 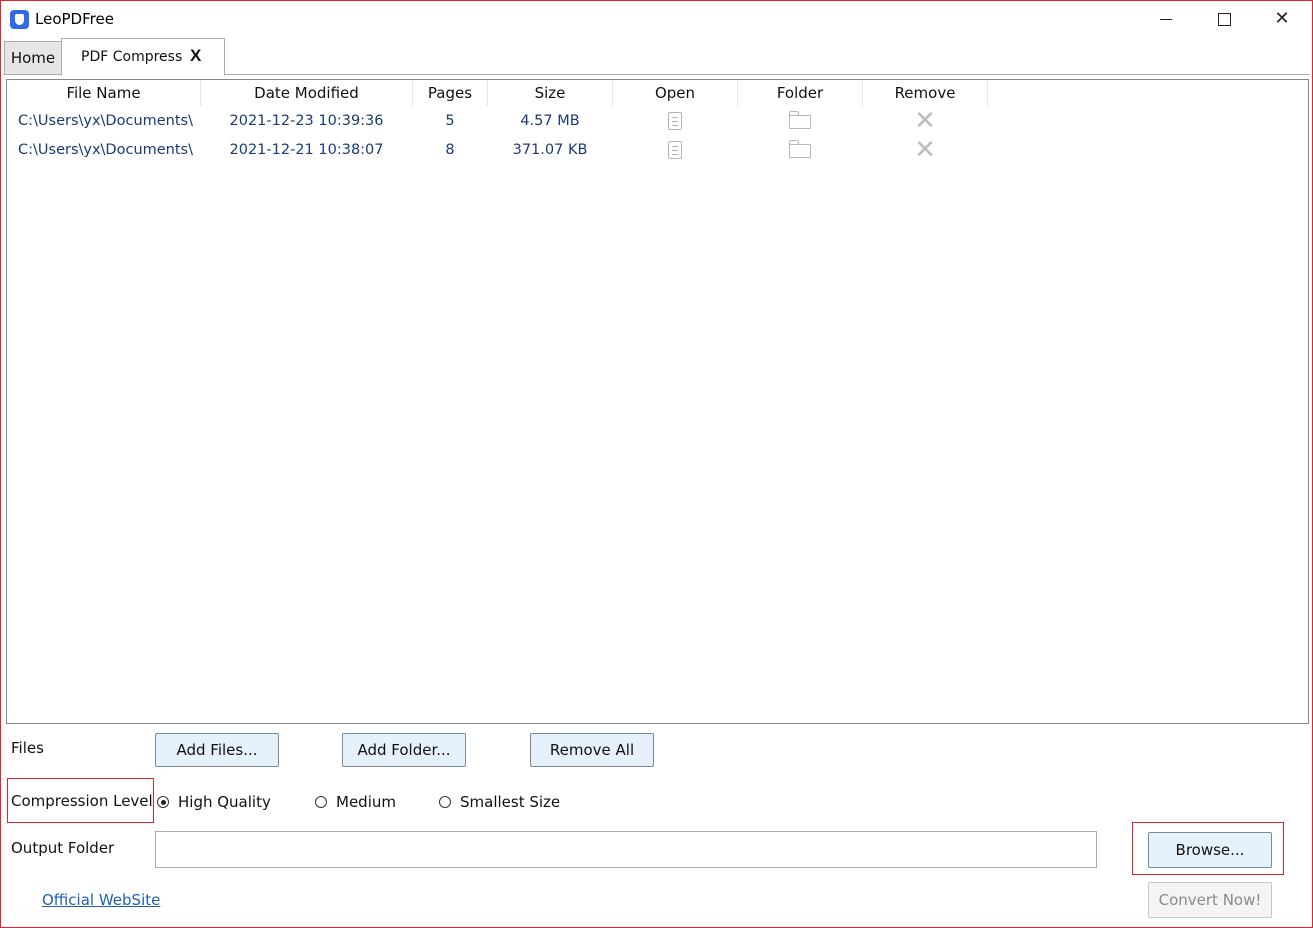 I want to click on minimize-icon, so click(x=1166, y=19).